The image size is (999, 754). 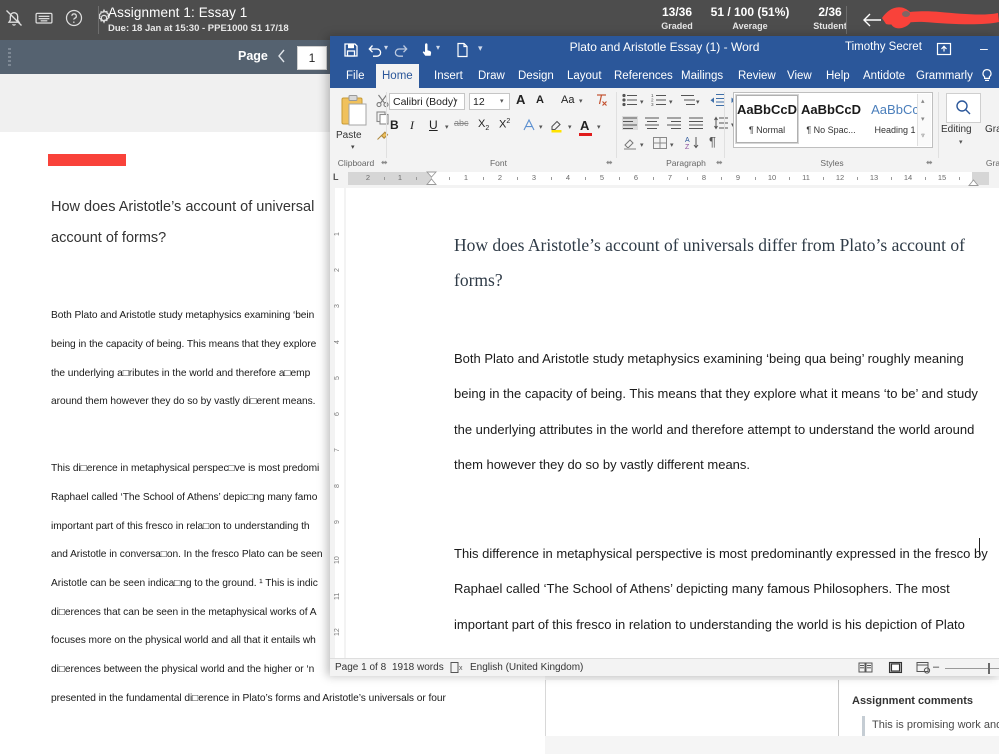 What do you see at coordinates (652, 123) in the screenshot?
I see `align-center-icon` at bounding box center [652, 123].